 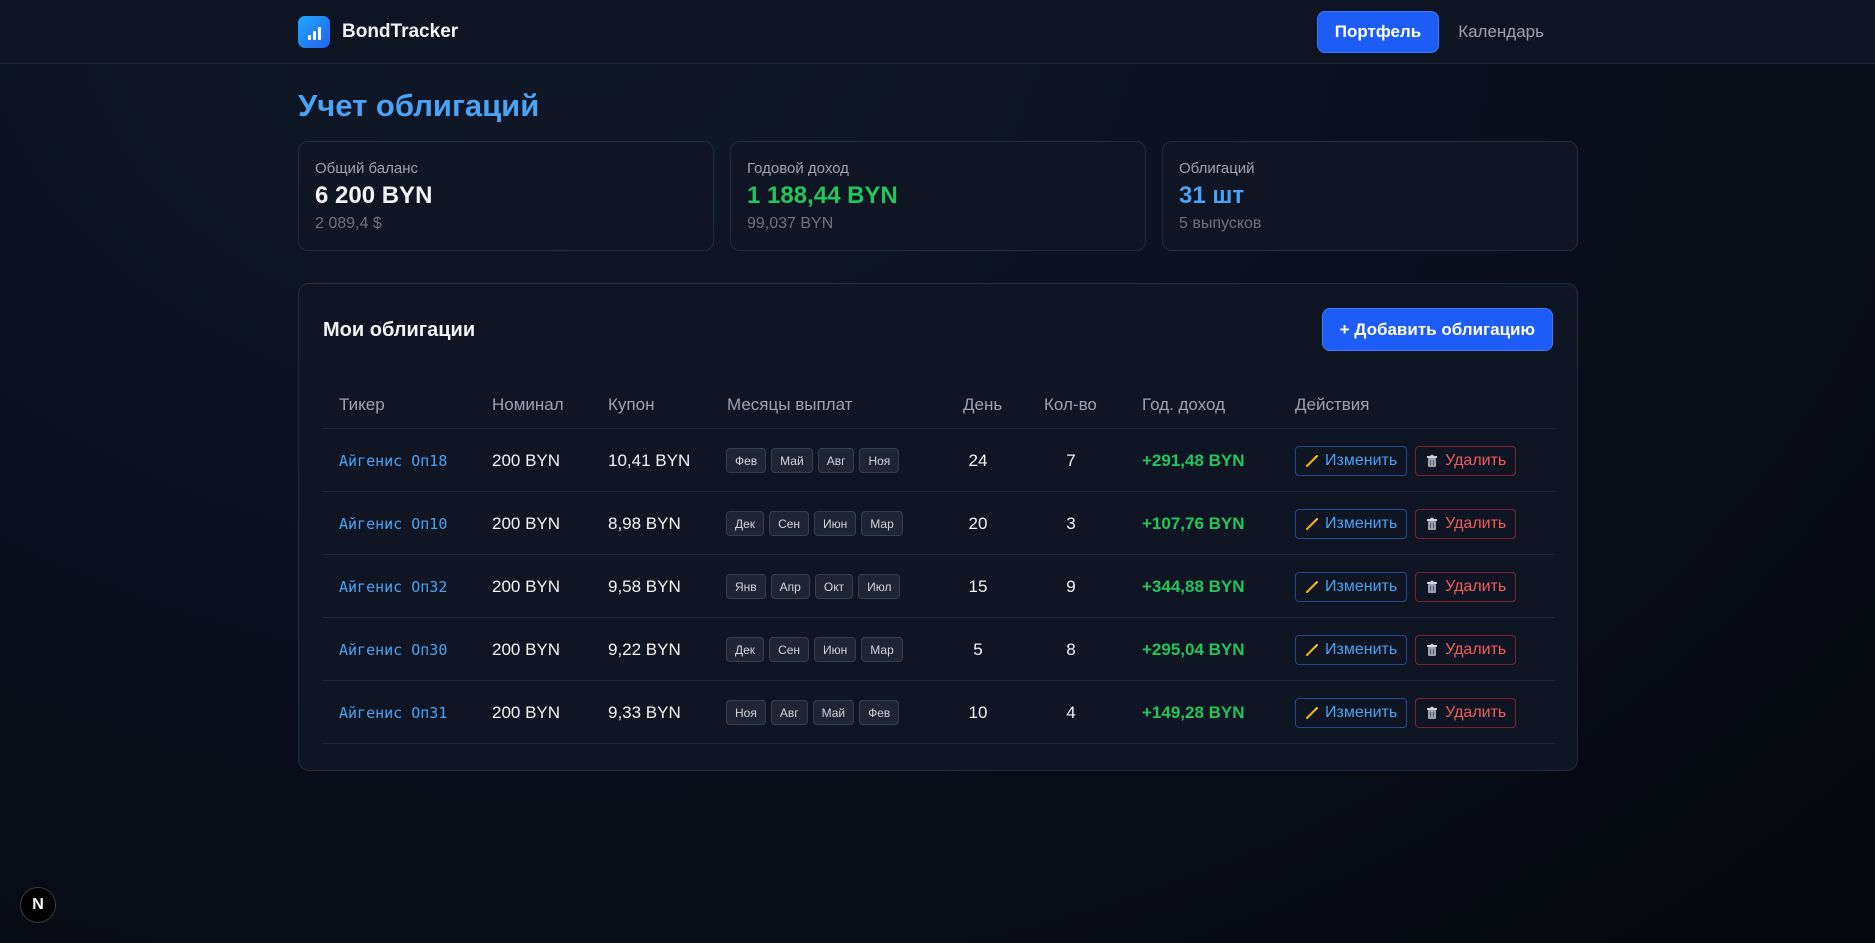 What do you see at coordinates (937, 32) in the screenshot?
I see `top-nav-bar: BondTracker Портфель Календарь` at bounding box center [937, 32].